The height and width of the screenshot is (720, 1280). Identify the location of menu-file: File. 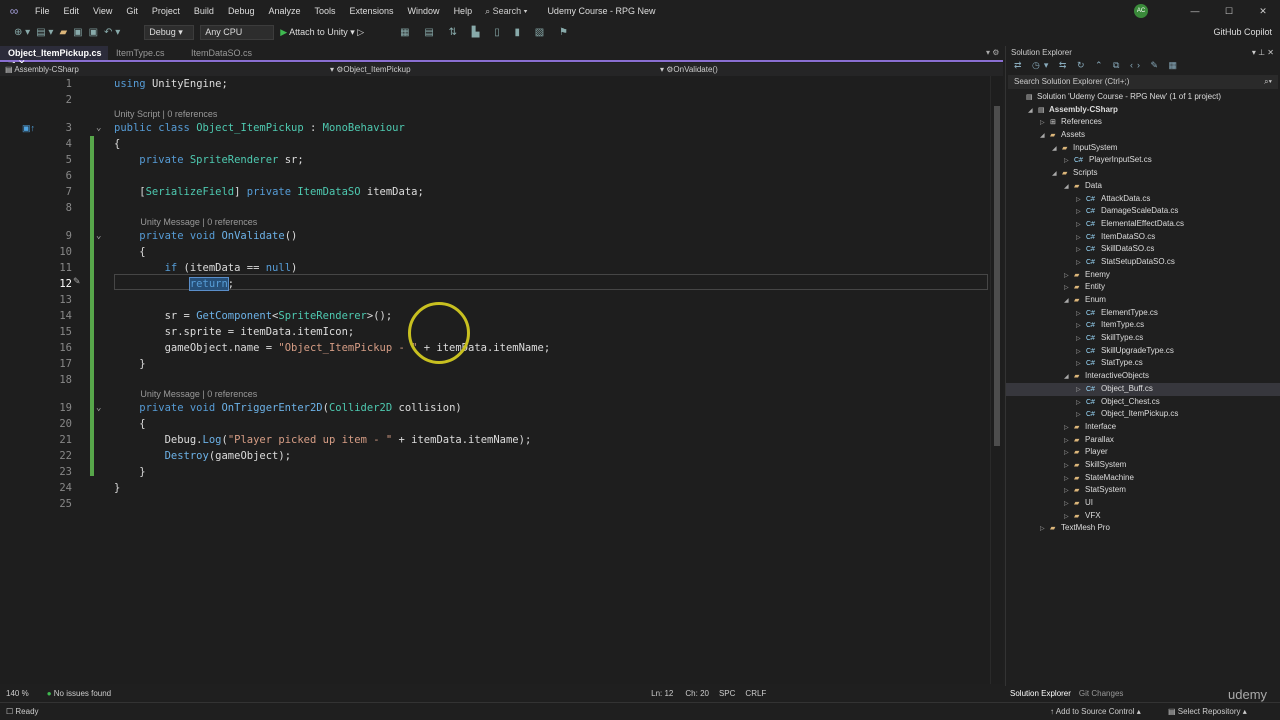
(42, 11).